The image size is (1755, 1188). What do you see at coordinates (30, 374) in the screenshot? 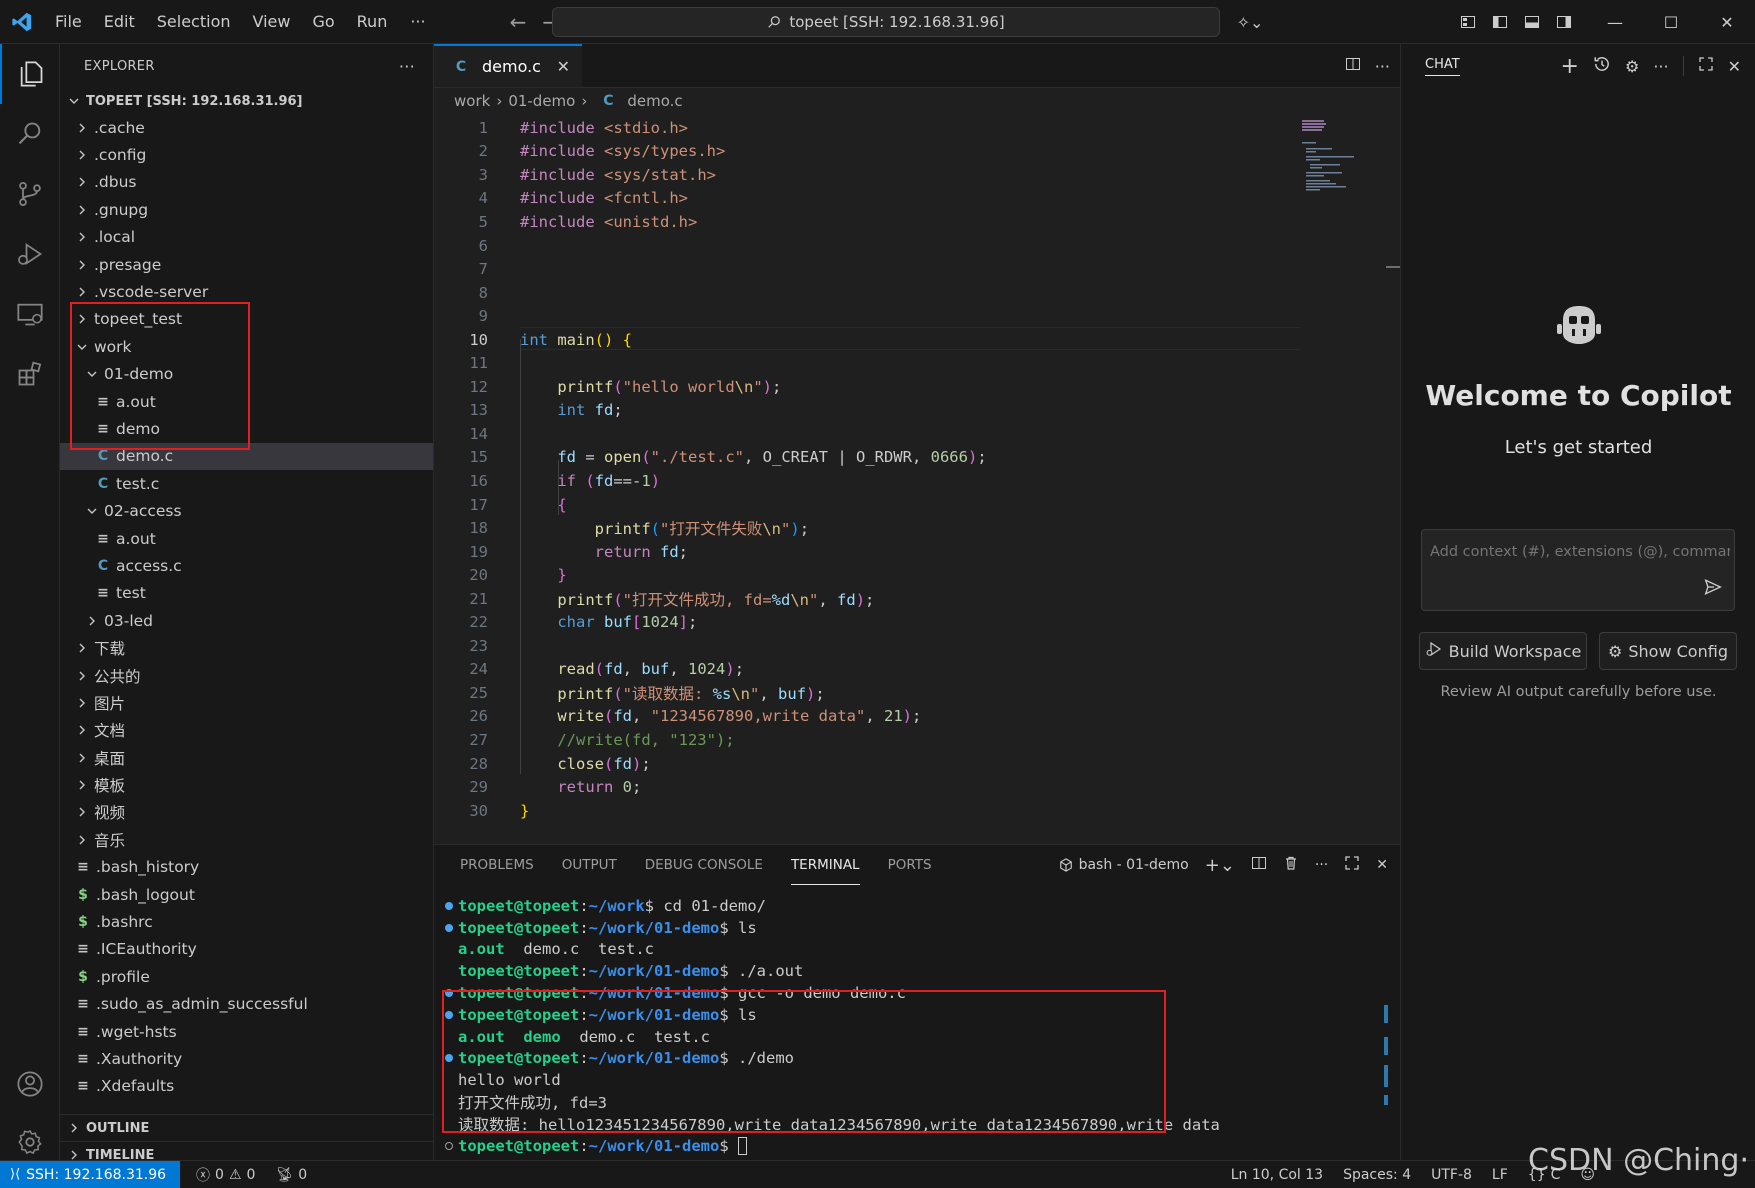
I see `extensions-icon` at bounding box center [30, 374].